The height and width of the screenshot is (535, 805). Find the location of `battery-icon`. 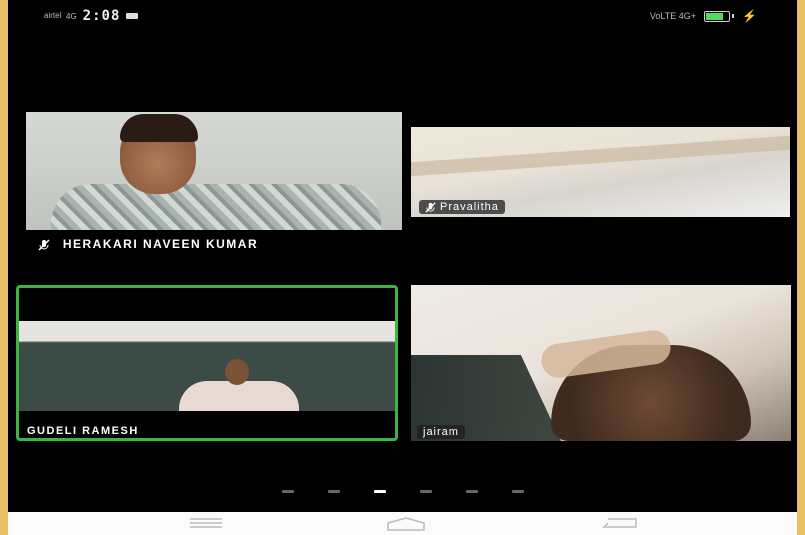

battery-icon is located at coordinates (717, 16).